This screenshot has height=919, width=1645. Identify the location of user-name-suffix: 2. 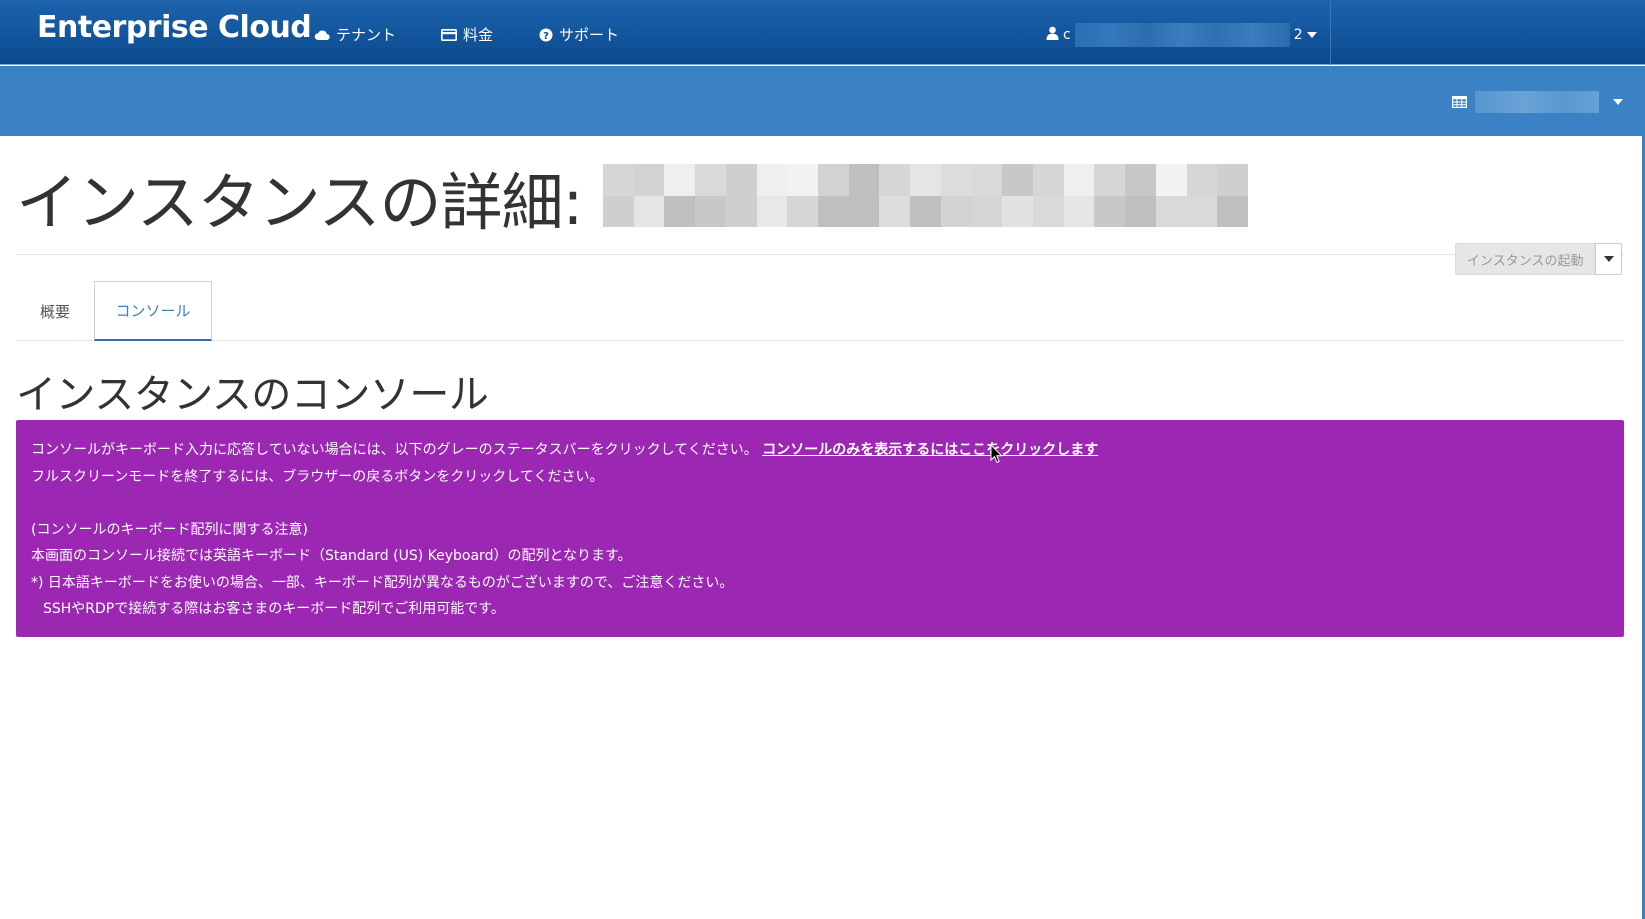
(1298, 35).